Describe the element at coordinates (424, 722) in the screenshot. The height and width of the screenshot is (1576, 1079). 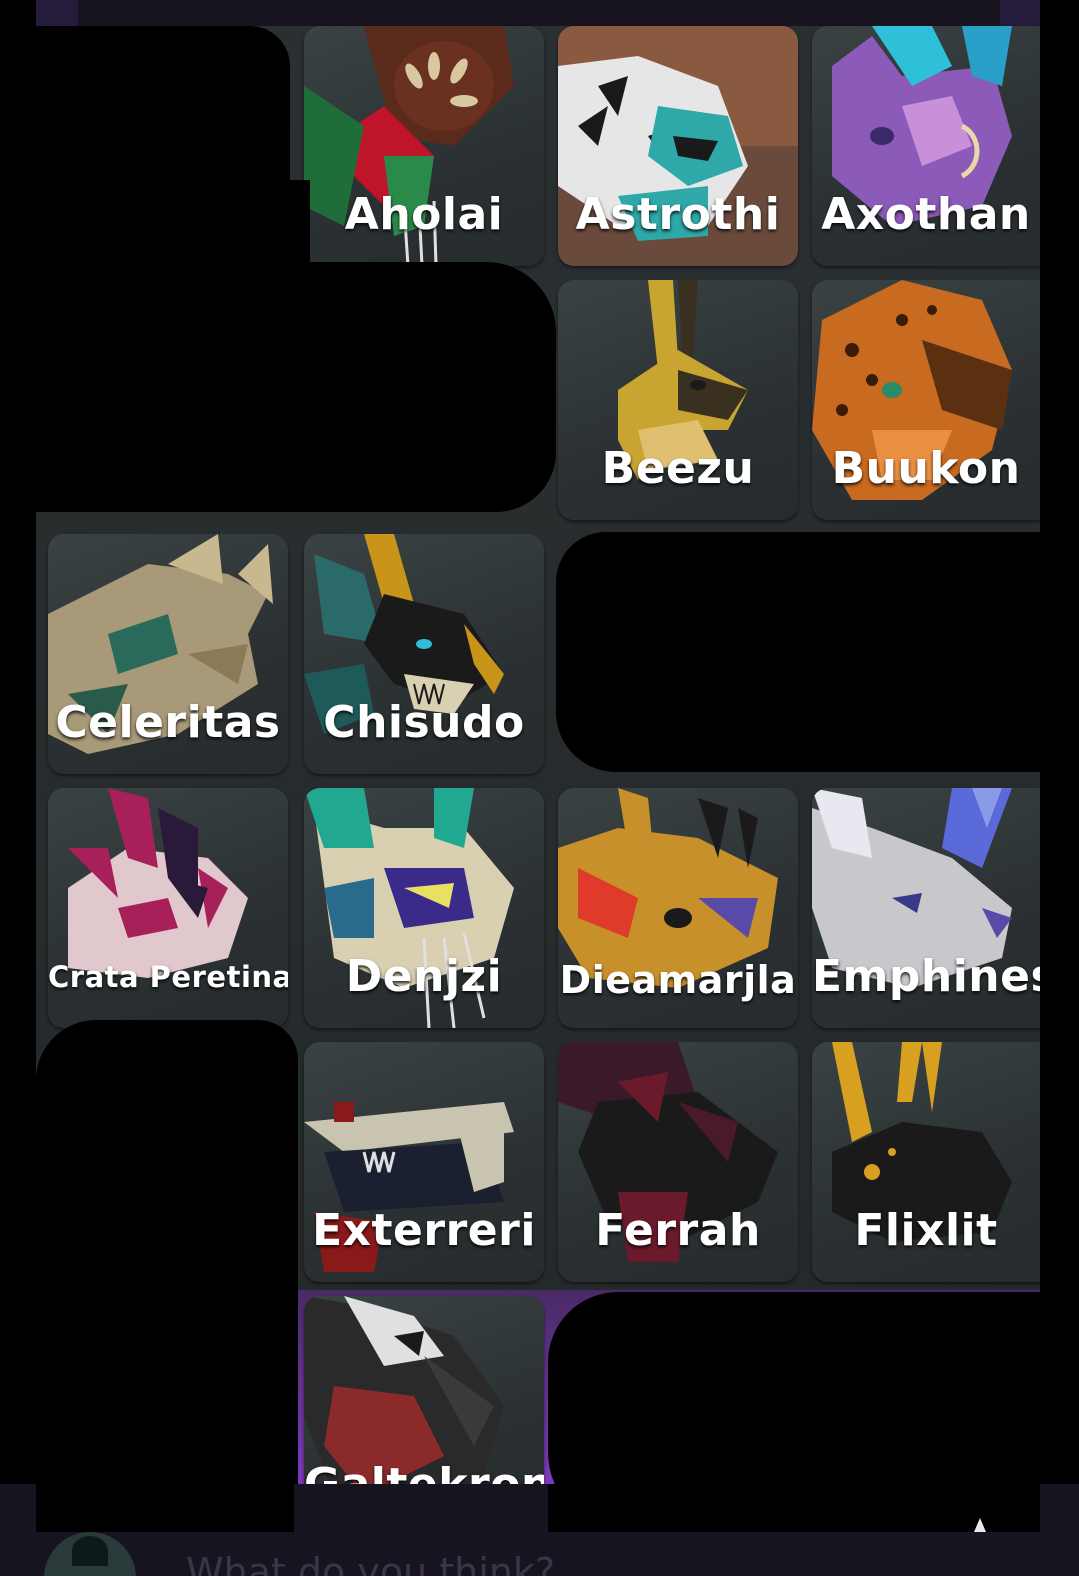
I see `character-name: Chisudo` at that location.